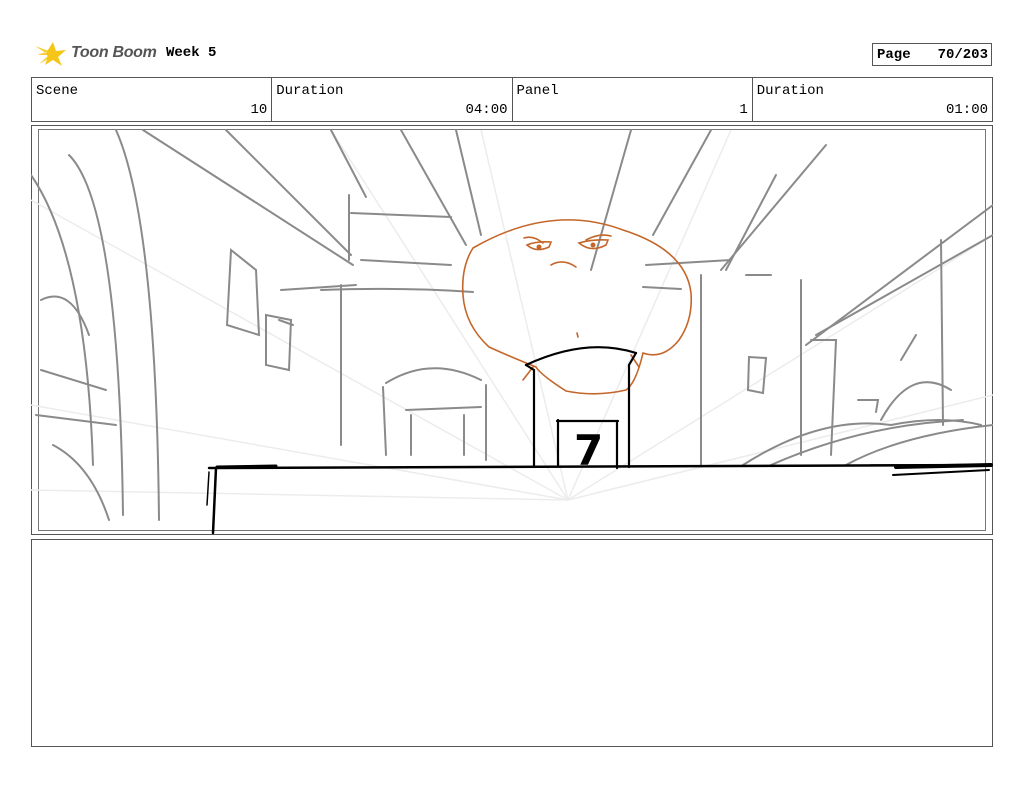  I want to click on page-counter: Page 70/203, so click(932, 54).